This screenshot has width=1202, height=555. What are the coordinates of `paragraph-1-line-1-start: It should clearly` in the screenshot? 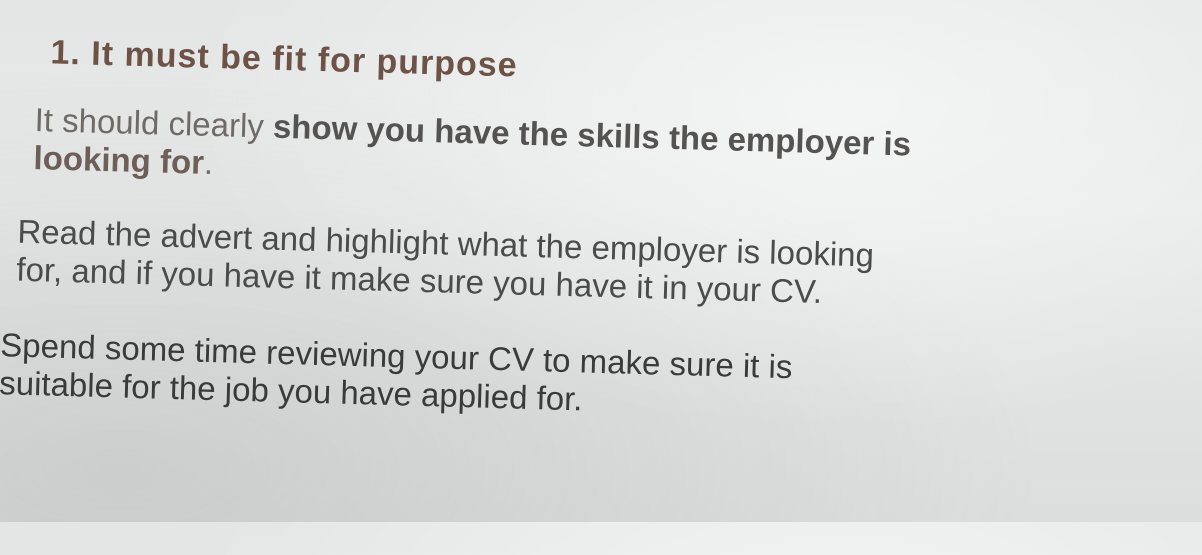 It's located at (154, 123).